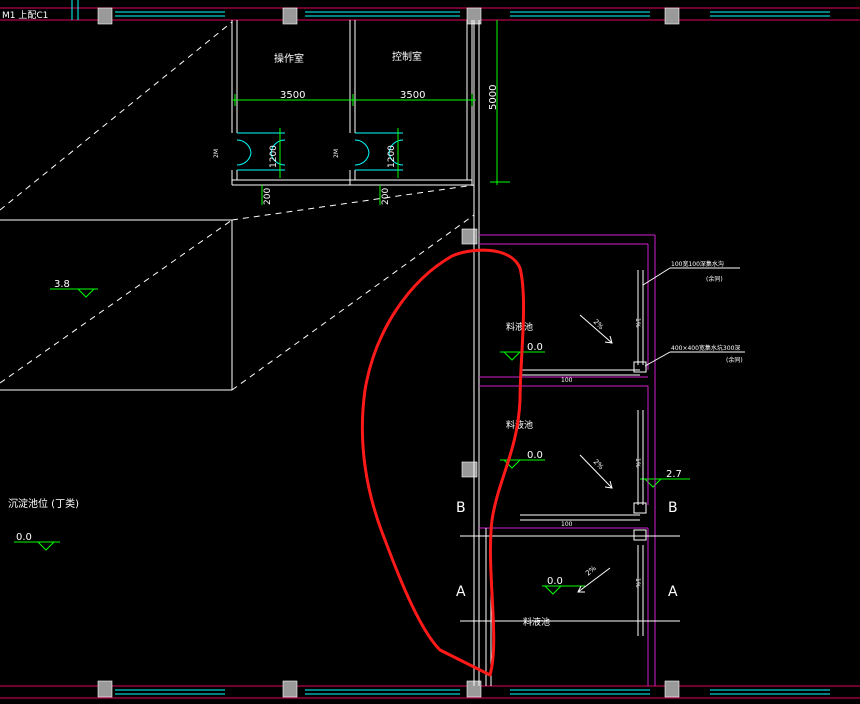 The height and width of the screenshot is (704, 860). Describe the element at coordinates (392, 156) in the screenshot. I see `dim-door-height-2: 1200` at that location.